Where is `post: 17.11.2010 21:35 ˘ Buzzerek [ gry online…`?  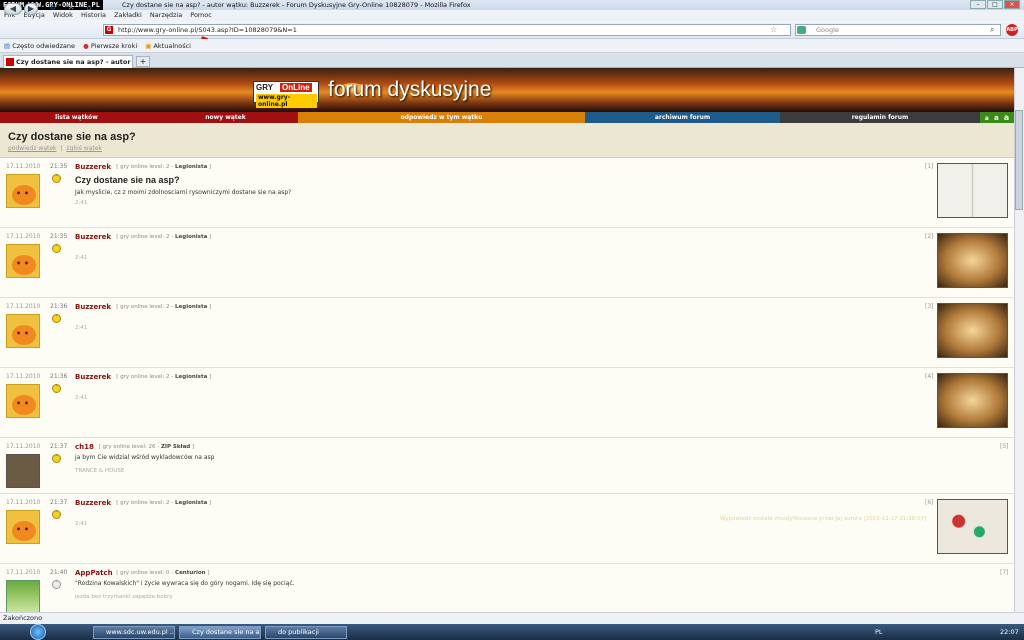
post: 17.11.2010 21:35 ˘ Buzzerek [ gry online… is located at coordinates (507, 193).